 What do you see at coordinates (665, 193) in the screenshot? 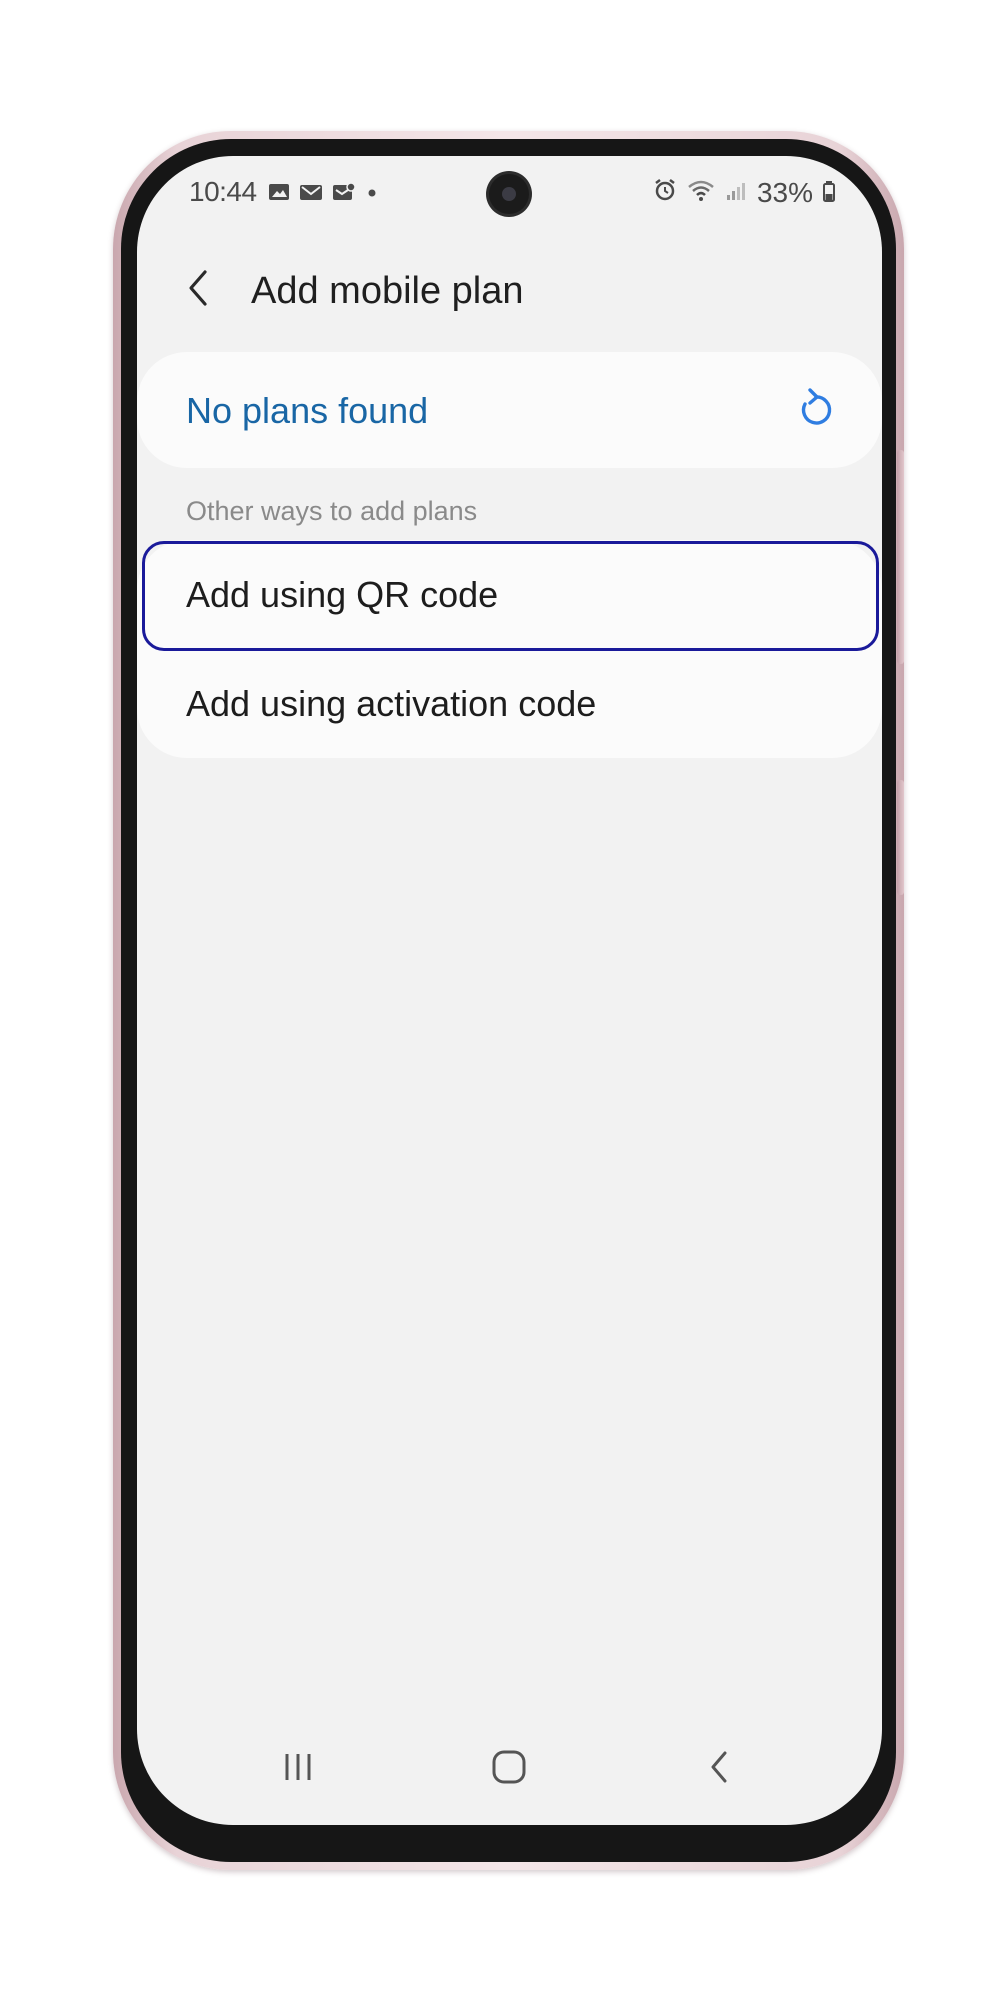
I see `alarm-icon` at bounding box center [665, 193].